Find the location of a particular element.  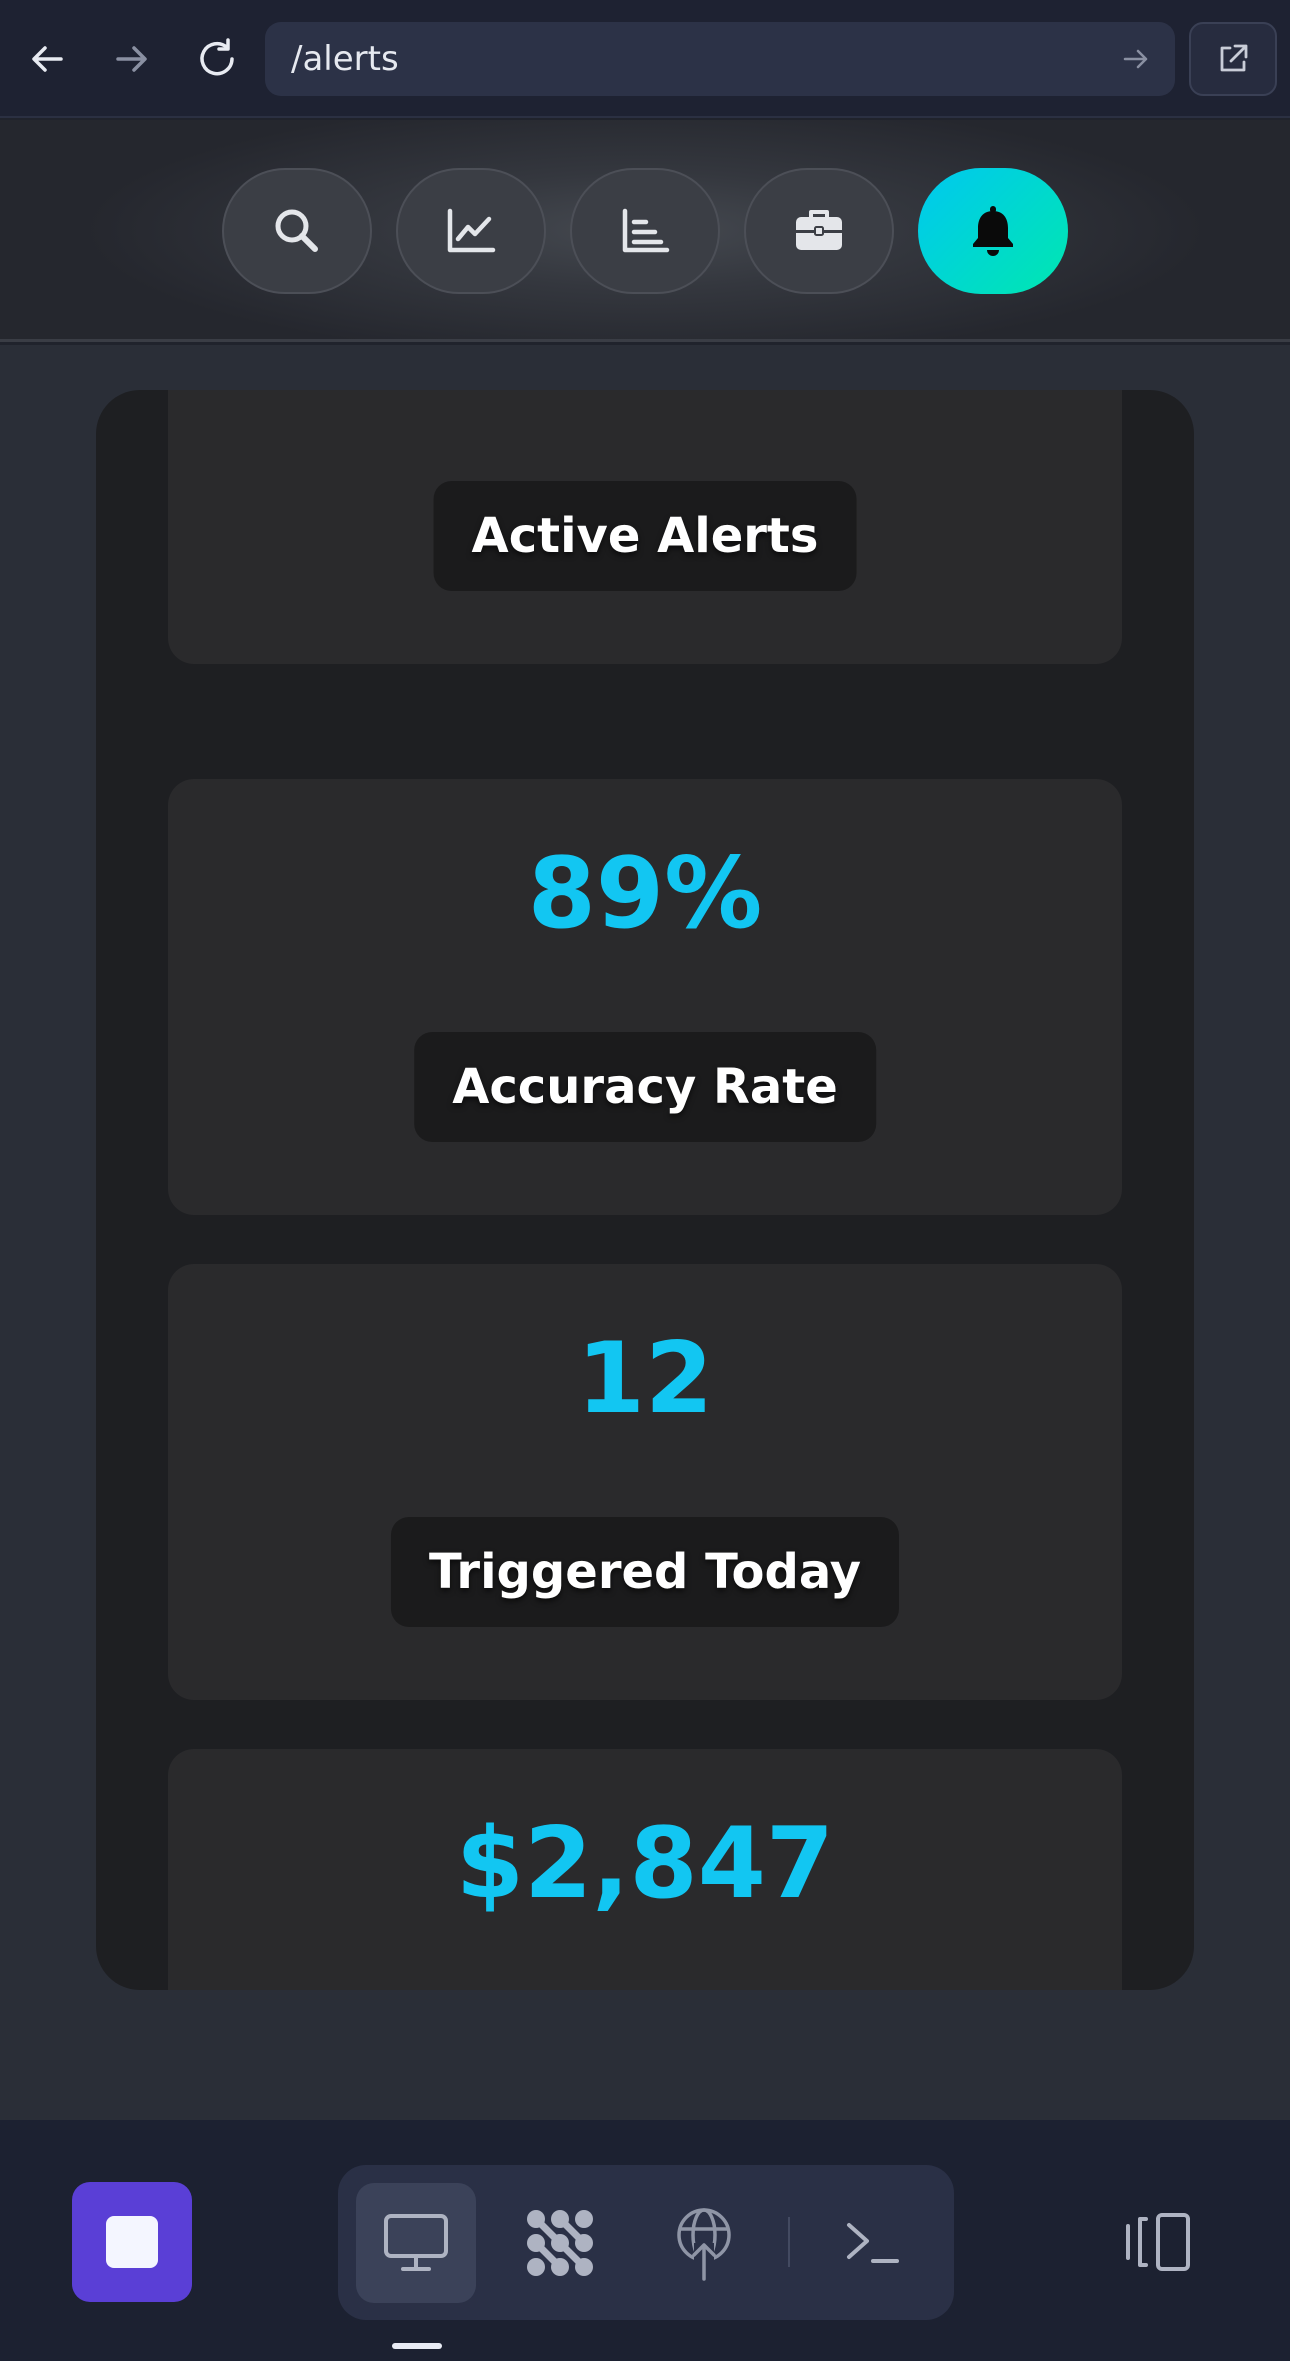

stat-label: Accuracy Rate is located at coordinates (645, 1087).